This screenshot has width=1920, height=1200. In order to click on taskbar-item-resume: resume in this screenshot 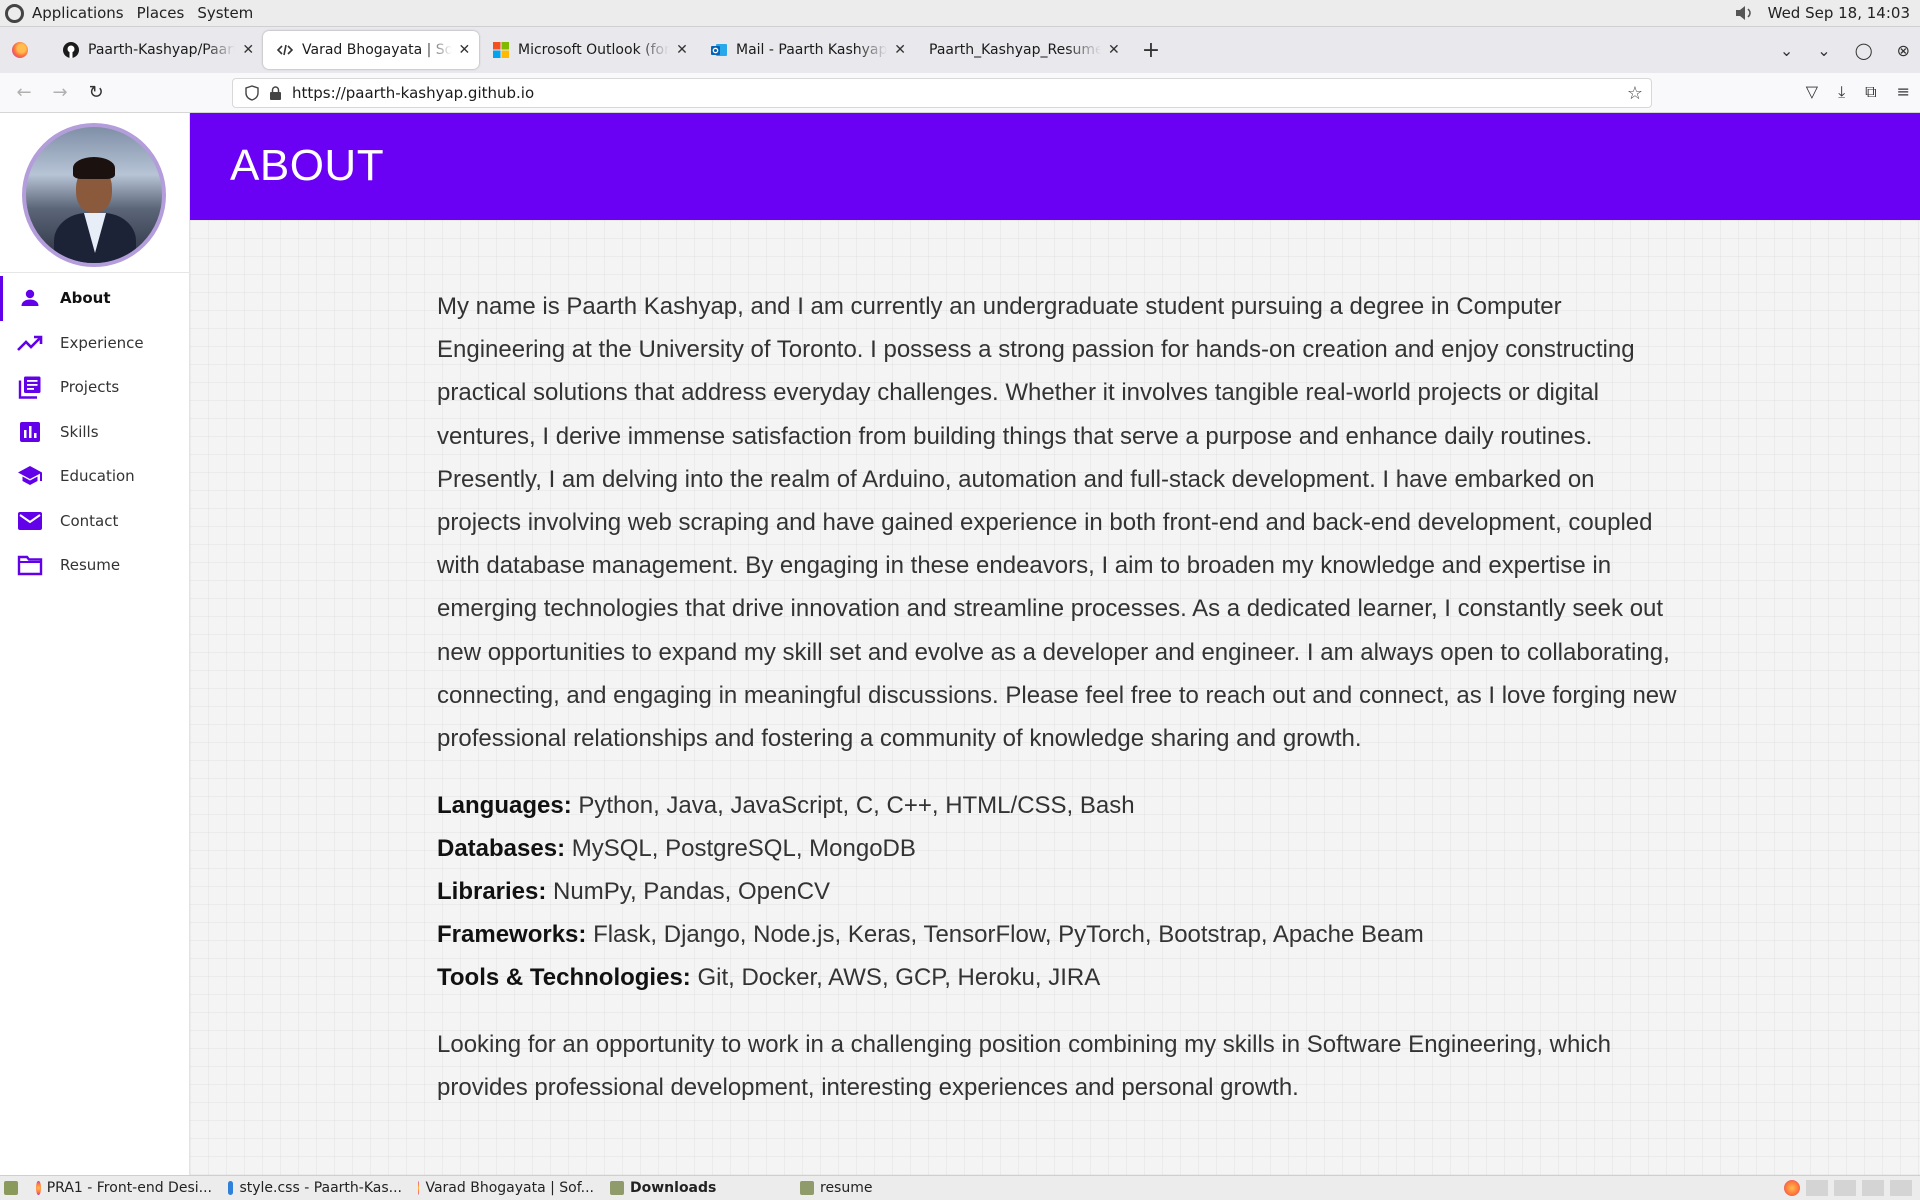, I will do `click(857, 1188)`.